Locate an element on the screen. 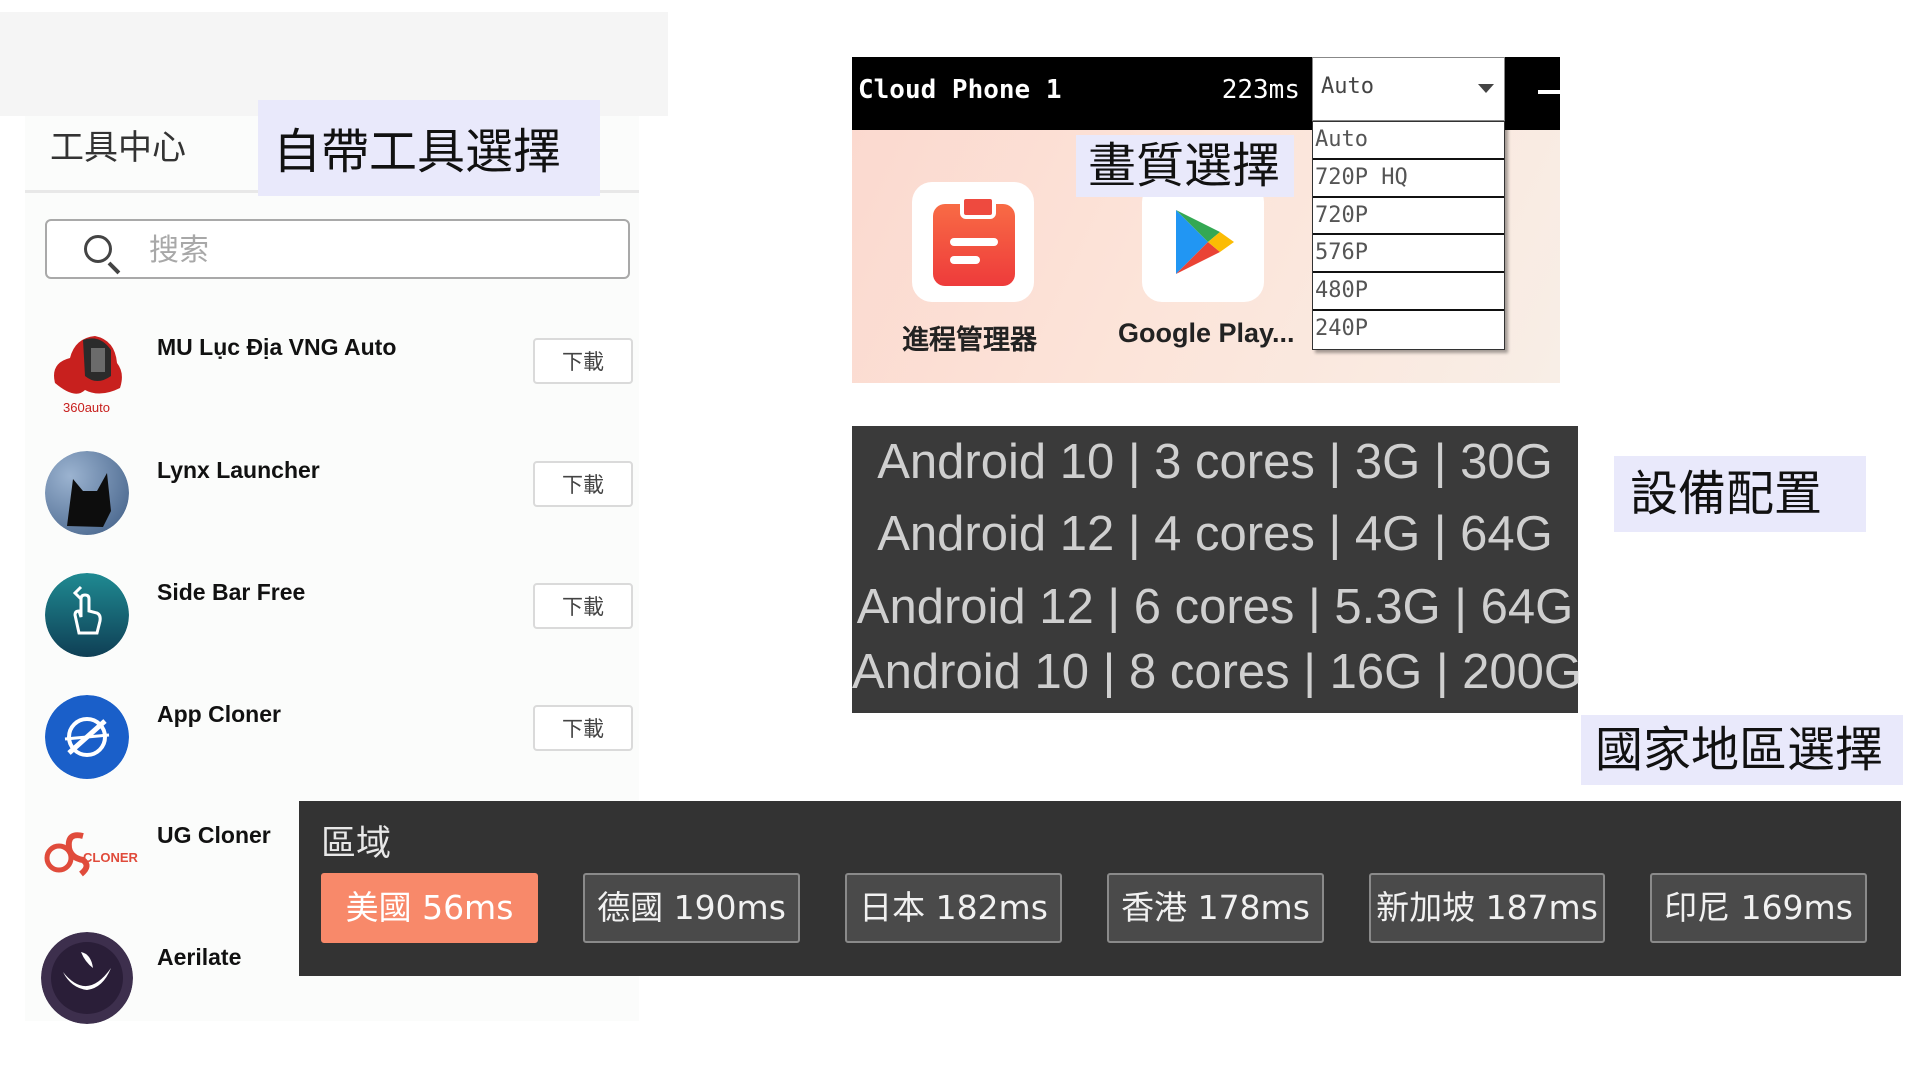  app-list-item: 360auto MU Lục Địa VNG Auto 下載 is located at coordinates (332, 378).